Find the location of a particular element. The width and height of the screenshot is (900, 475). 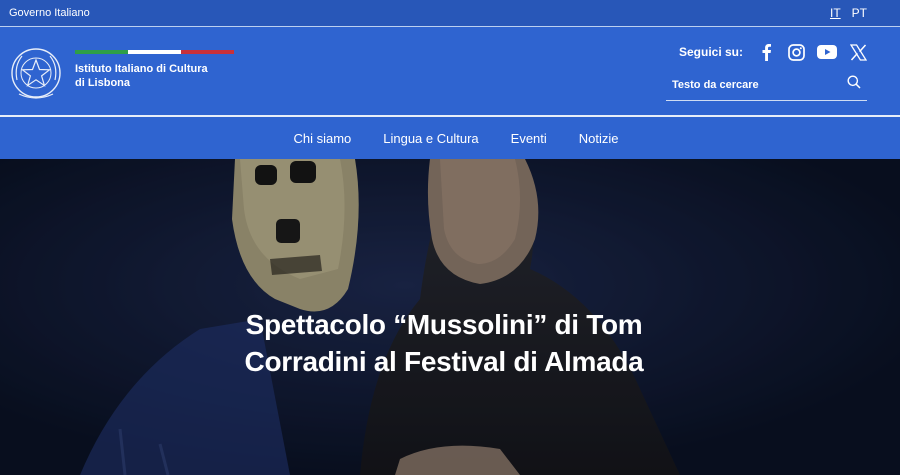

tricolor-red is located at coordinates (207, 52).